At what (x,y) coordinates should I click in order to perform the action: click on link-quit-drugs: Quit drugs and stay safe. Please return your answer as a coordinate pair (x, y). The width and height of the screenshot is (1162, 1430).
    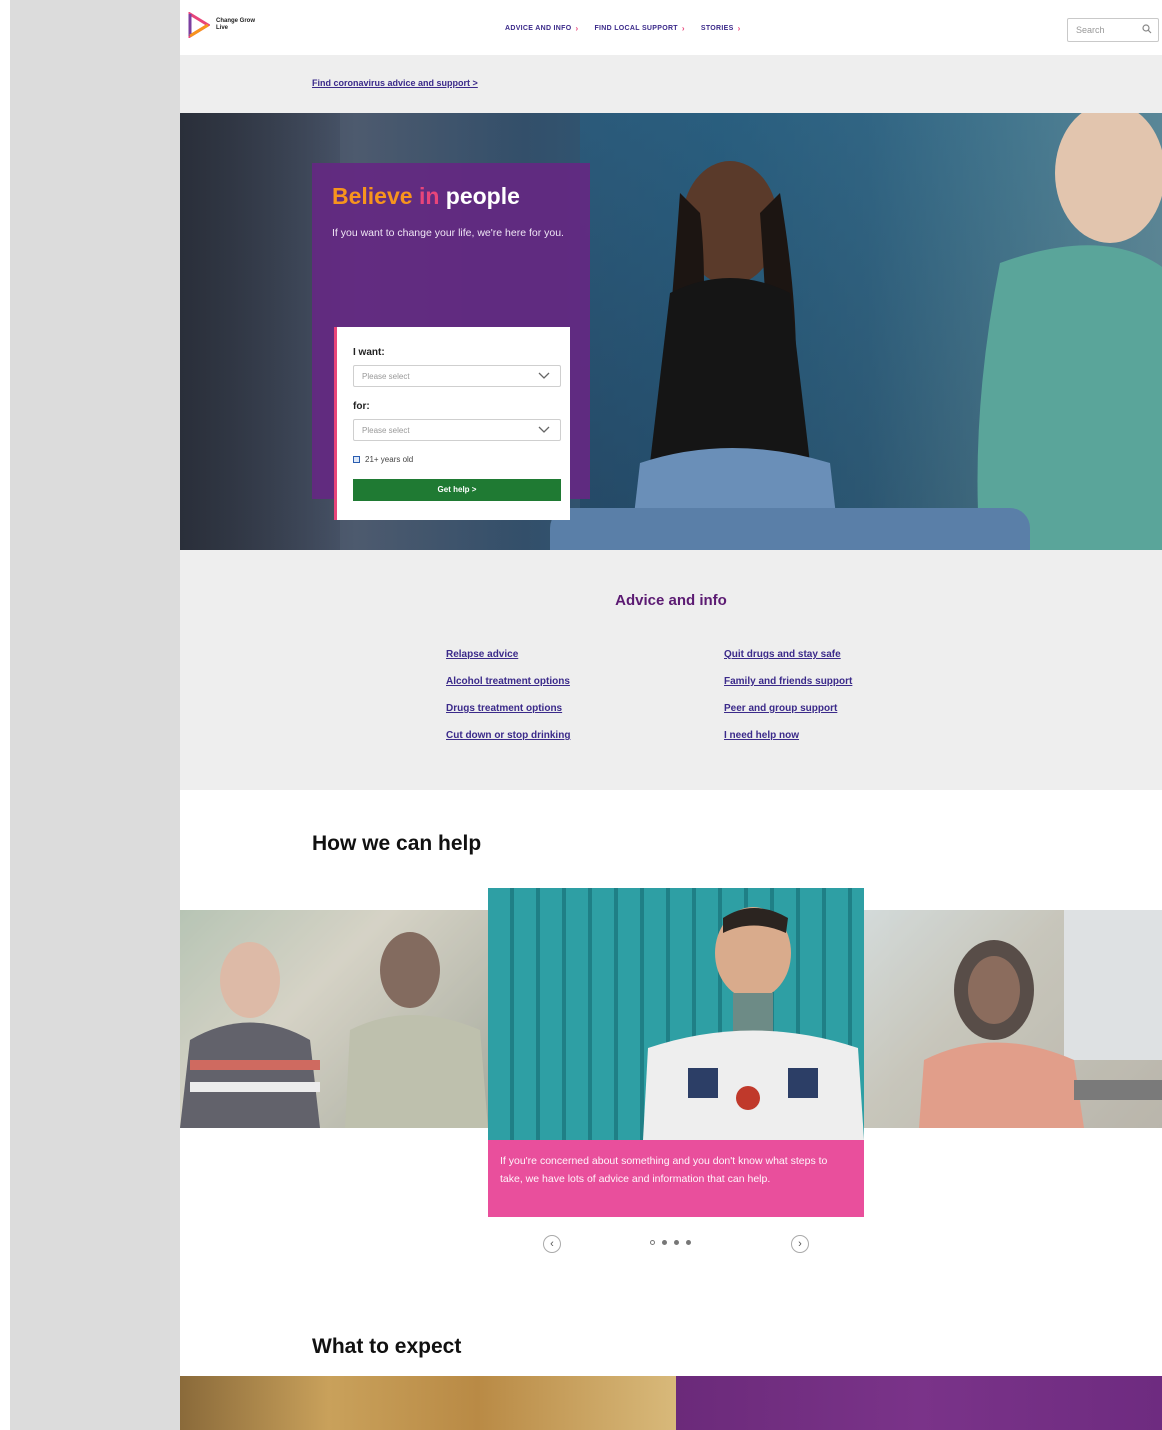
    Looking at the image, I should click on (788, 655).